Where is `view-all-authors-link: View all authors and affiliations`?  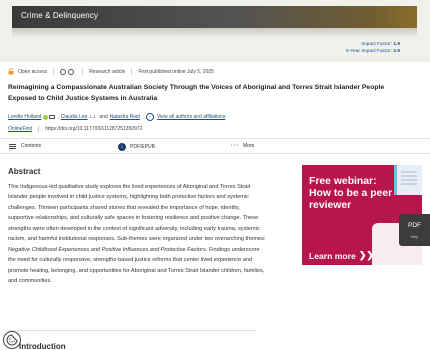
view-all-authors-link: View all authors and affiliations is located at coordinates (191, 117).